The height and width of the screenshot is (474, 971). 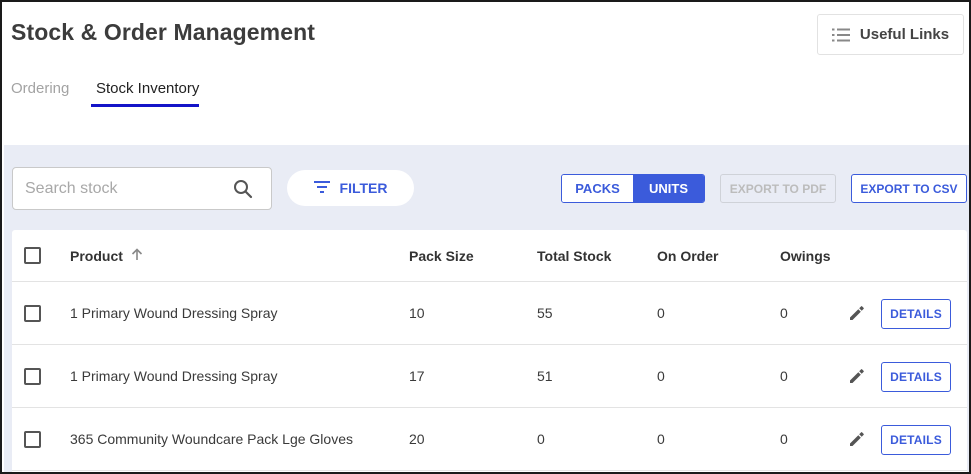 What do you see at coordinates (668, 188) in the screenshot?
I see `units-toggle-button: UNITS` at bounding box center [668, 188].